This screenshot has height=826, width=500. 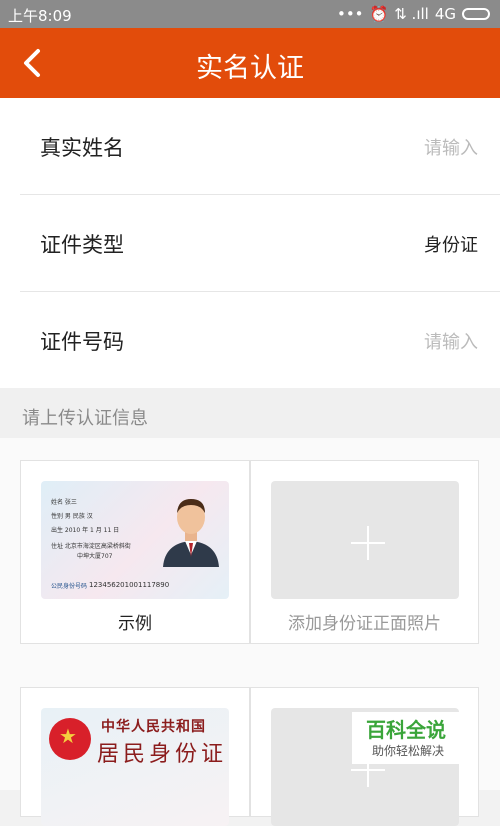 I want to click on sample-back-cell: 中华人民共和国 居民身份证, so click(x=135, y=756).